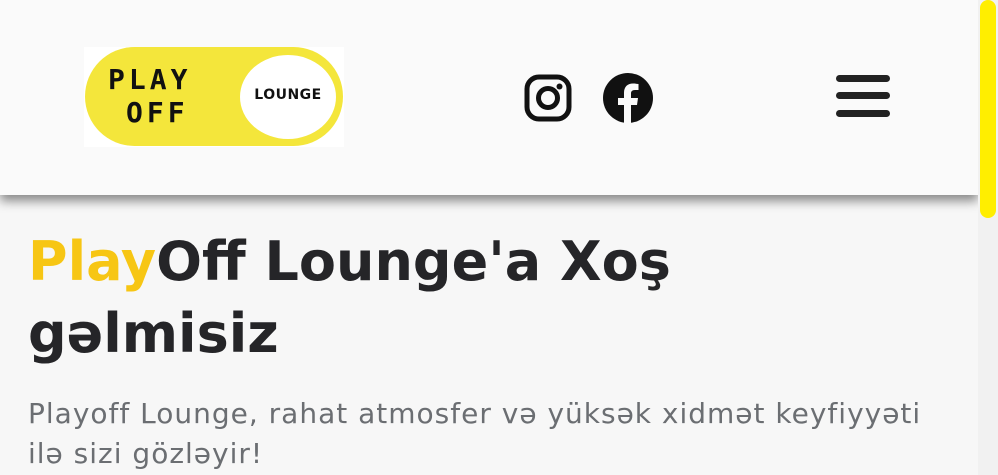 The image size is (998, 475). What do you see at coordinates (214, 97) in the screenshot?
I see `logo: PLAY OFF LOUNGE` at bounding box center [214, 97].